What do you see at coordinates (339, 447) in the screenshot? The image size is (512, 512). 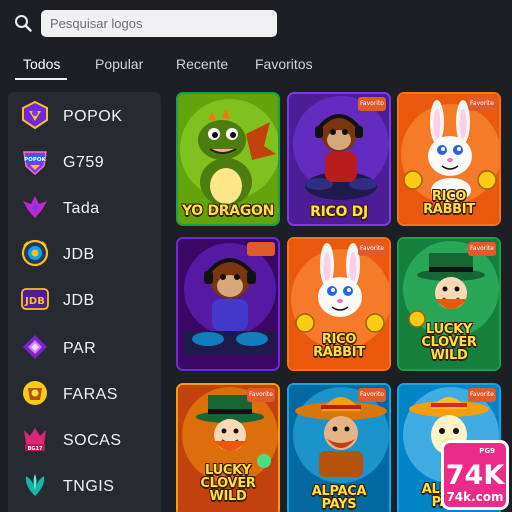 I see `game-card-alpaca-pays: Favorito ALPACA PAYS` at bounding box center [339, 447].